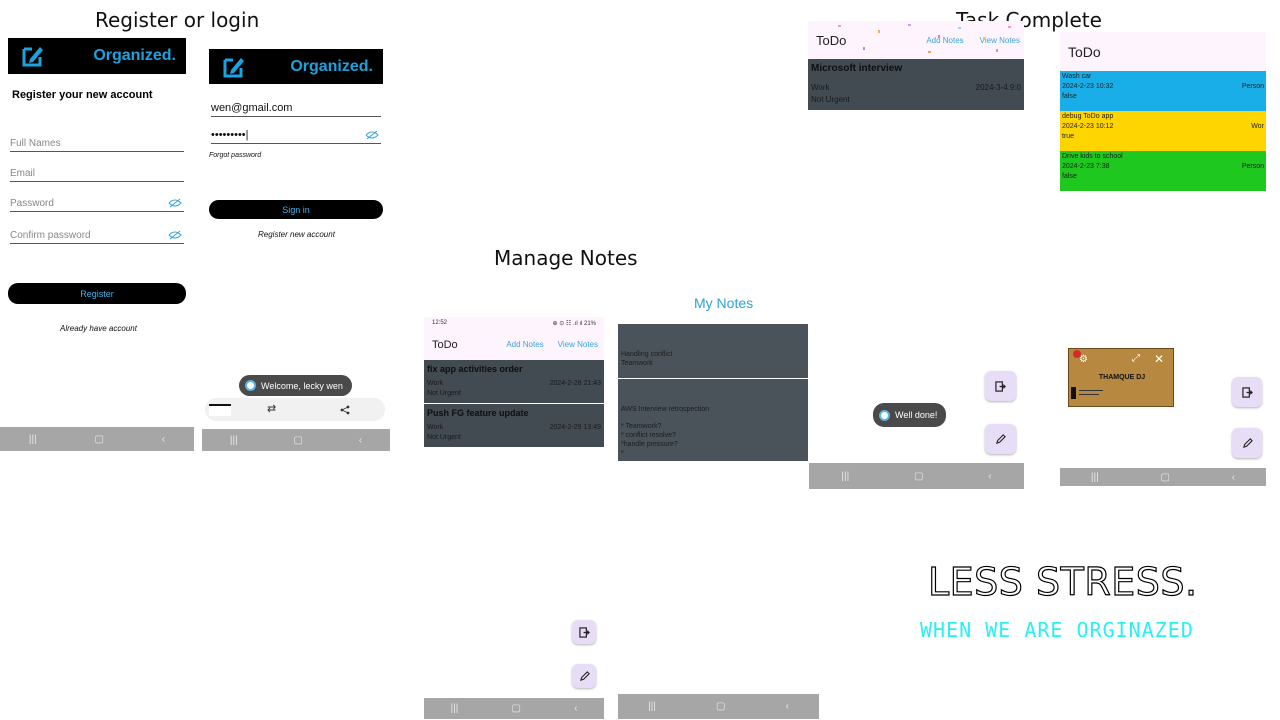 This screenshot has width=1280, height=720. Describe the element at coordinates (713, 351) in the screenshot. I see `note-card: Handling conflict Teamwork` at that location.